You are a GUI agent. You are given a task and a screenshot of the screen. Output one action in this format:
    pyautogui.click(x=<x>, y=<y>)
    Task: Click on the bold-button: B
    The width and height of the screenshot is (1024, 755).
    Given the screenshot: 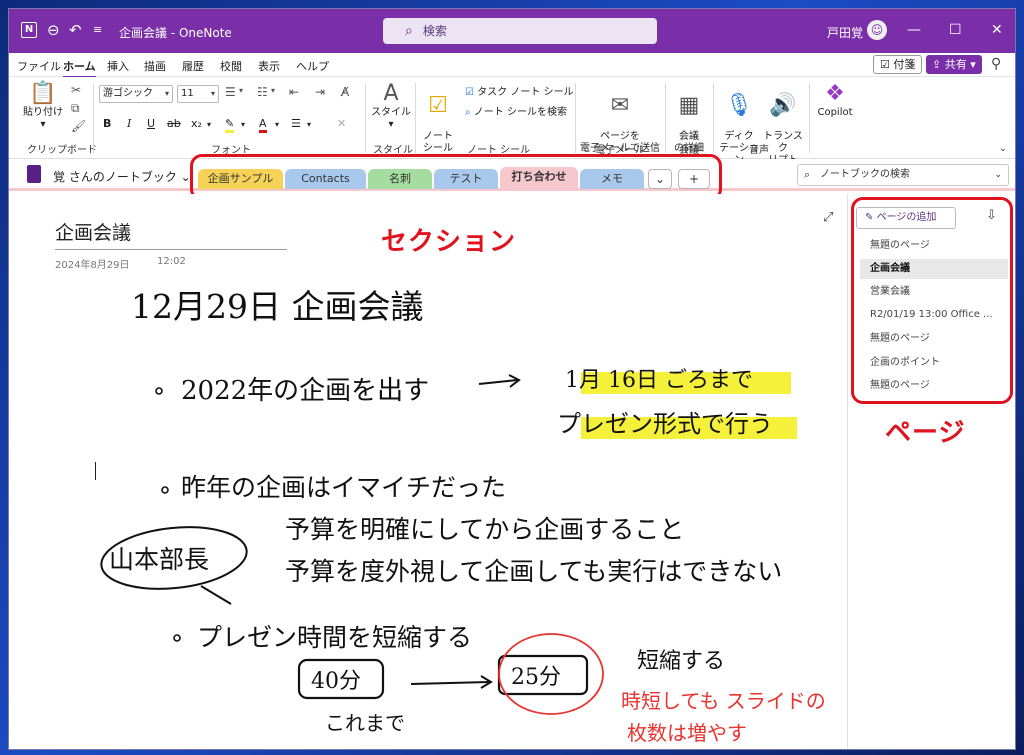 What is the action you would take?
    pyautogui.click(x=107, y=123)
    